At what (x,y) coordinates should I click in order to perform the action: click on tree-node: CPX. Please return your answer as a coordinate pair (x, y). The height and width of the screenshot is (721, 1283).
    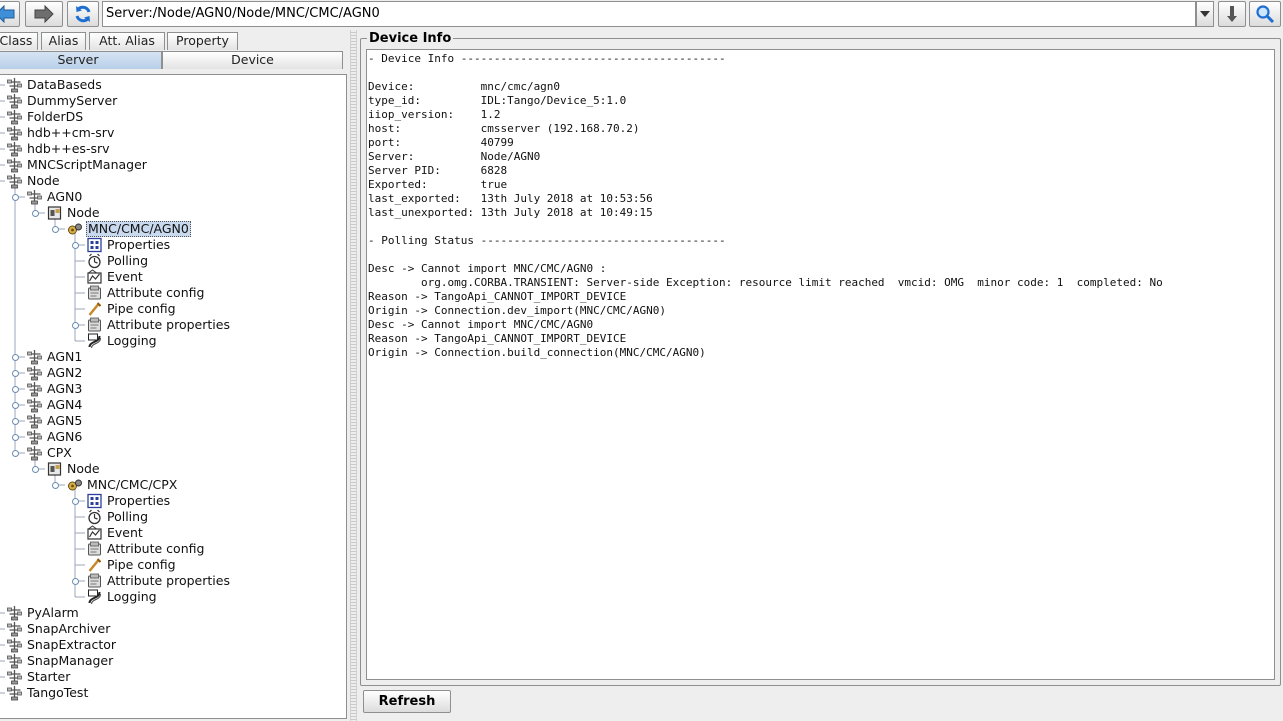
    Looking at the image, I should click on (49, 453).